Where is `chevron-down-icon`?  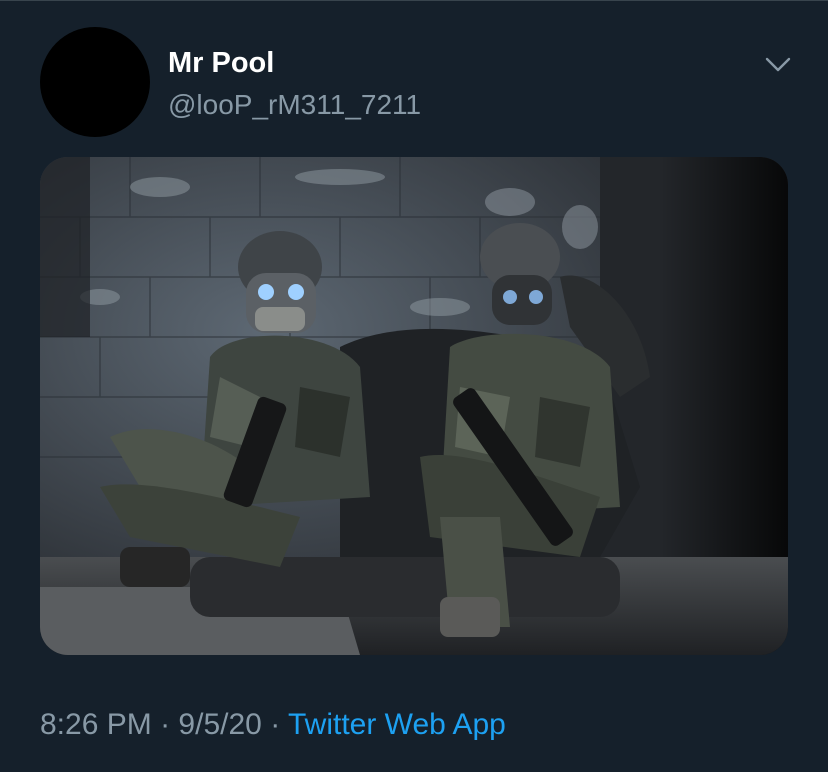 chevron-down-icon is located at coordinates (778, 64).